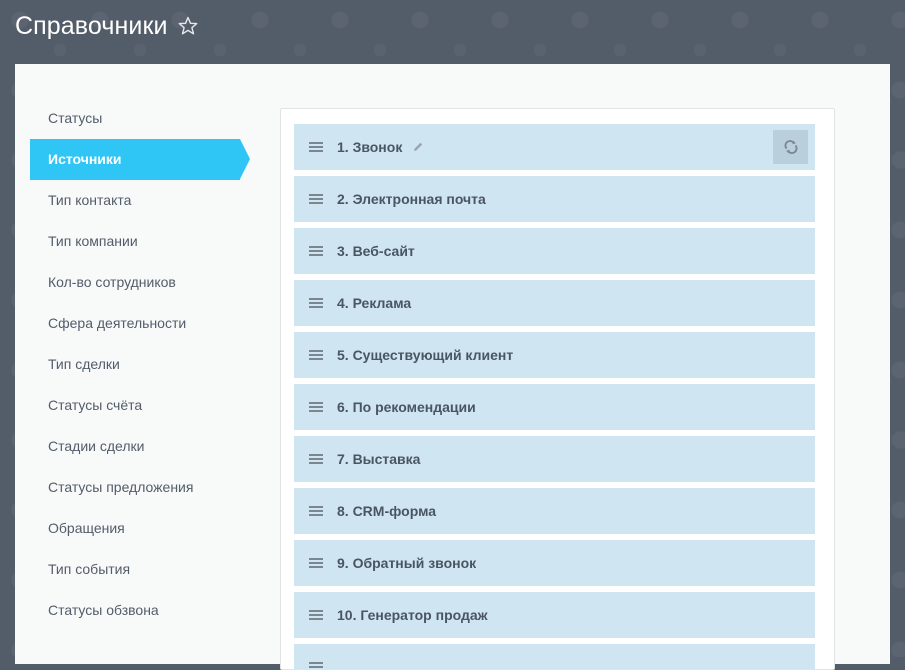  What do you see at coordinates (554, 511) in the screenshot?
I see `list-item: 8. CRM-форма` at bounding box center [554, 511].